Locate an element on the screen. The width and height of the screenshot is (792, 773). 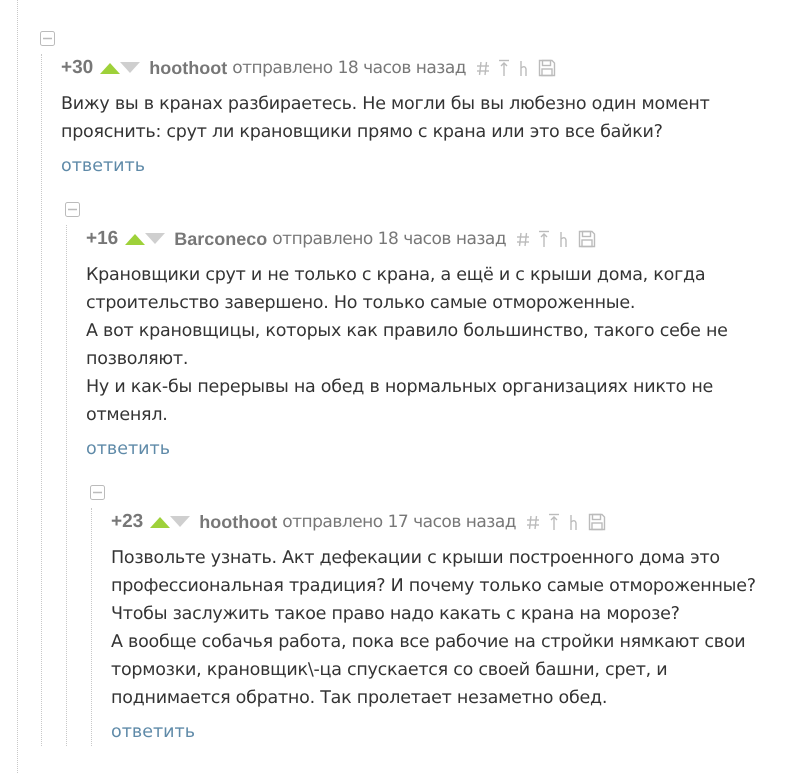
comment-rating: +16 is located at coordinates (102, 239).